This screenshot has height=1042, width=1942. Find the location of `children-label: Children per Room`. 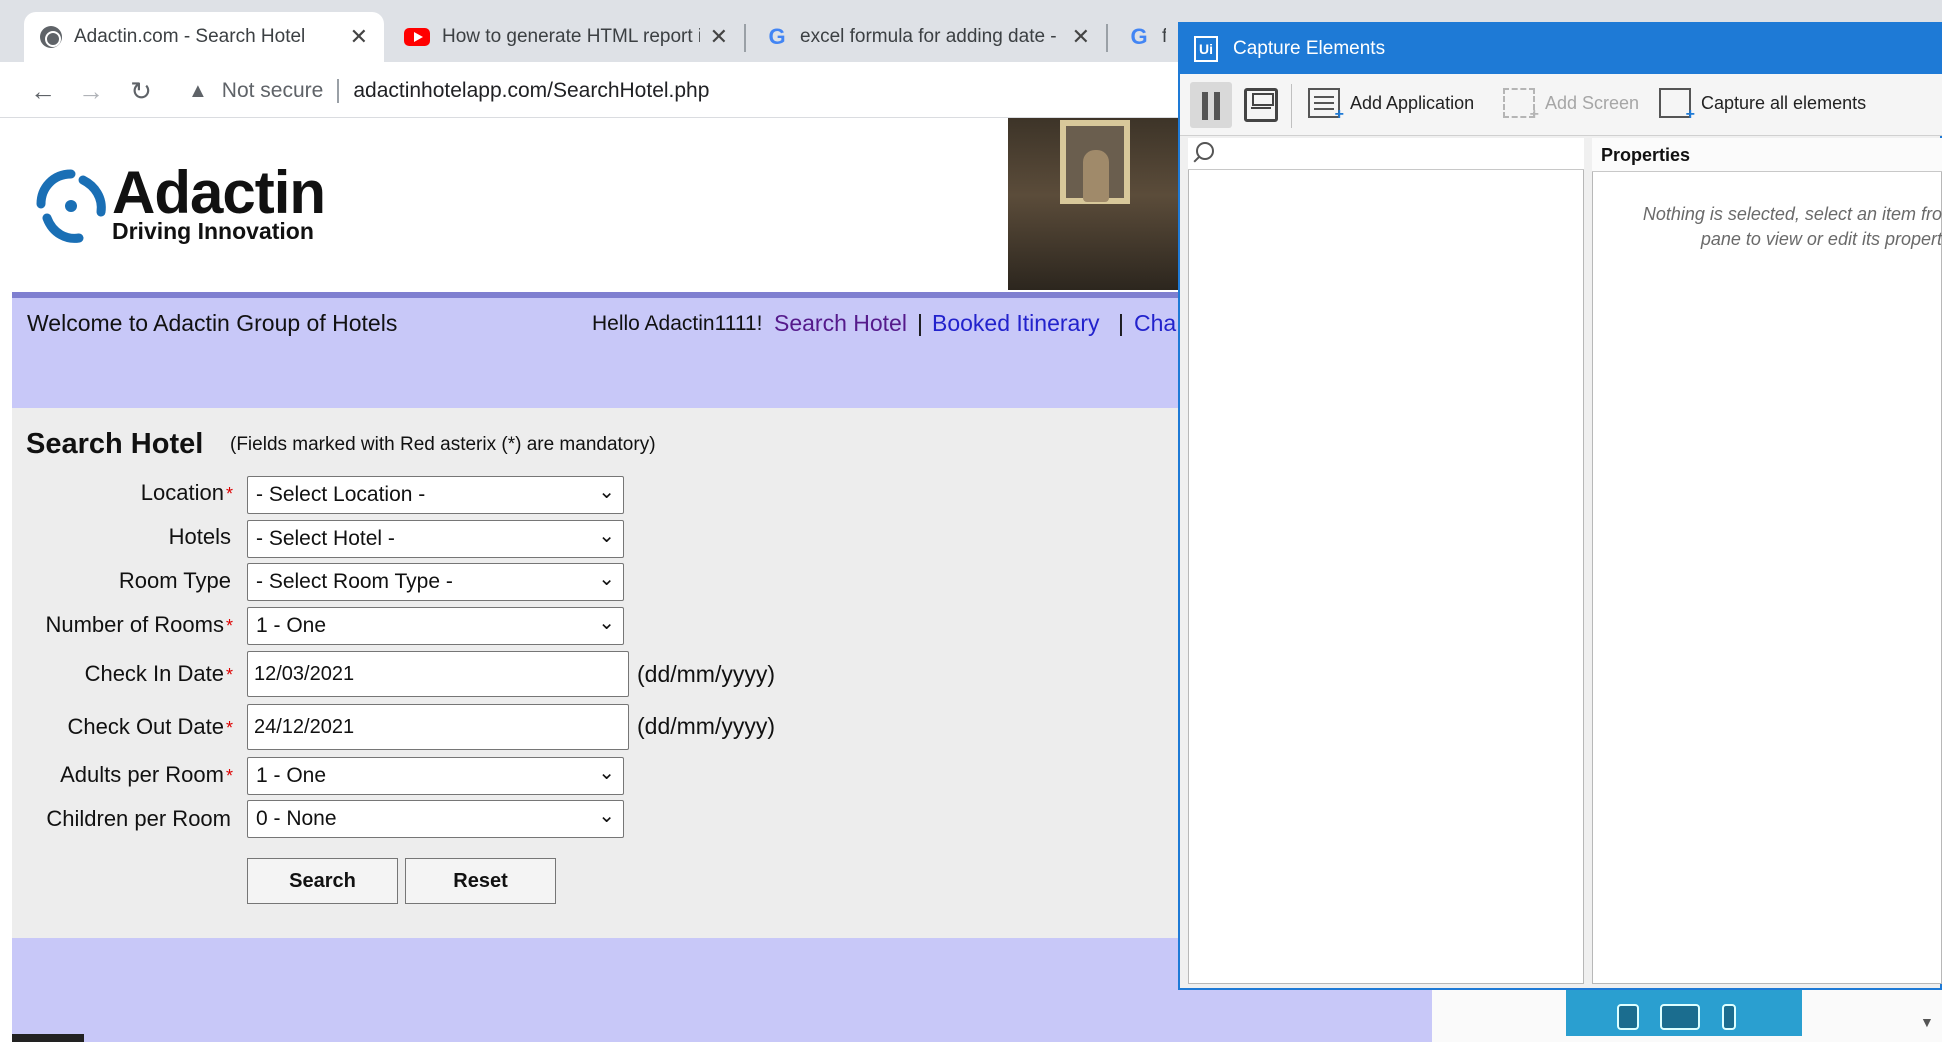

children-label: Children per Room is located at coordinates (138, 818).